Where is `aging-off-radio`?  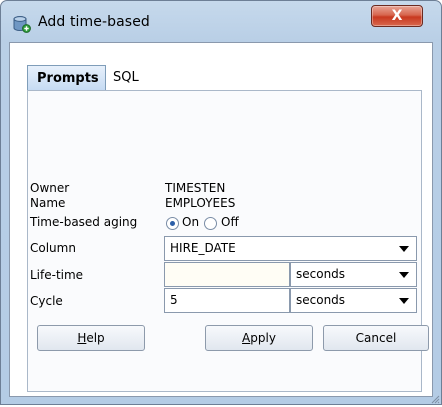 aging-off-radio is located at coordinates (210, 223).